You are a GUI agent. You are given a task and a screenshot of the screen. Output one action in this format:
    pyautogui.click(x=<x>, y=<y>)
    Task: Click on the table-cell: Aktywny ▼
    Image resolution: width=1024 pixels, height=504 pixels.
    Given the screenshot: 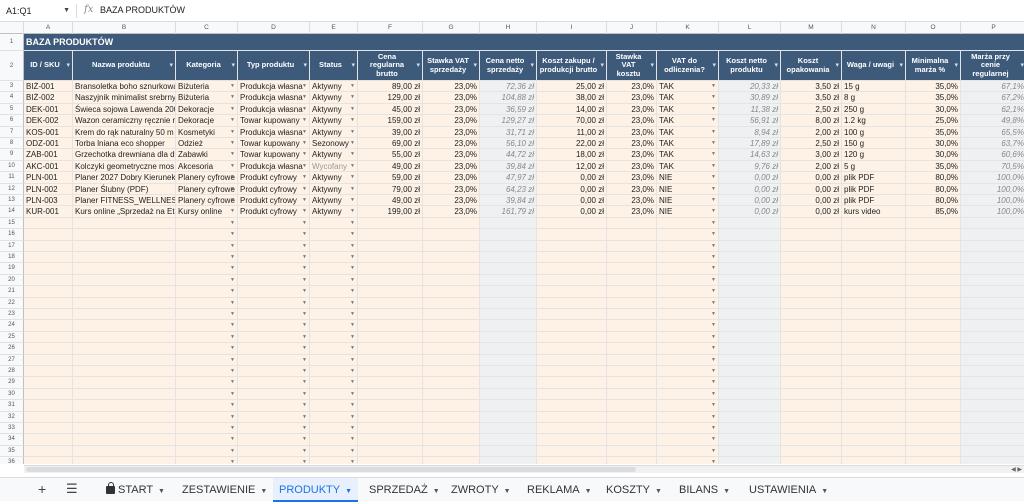 What is the action you would take?
    pyautogui.click(x=334, y=109)
    